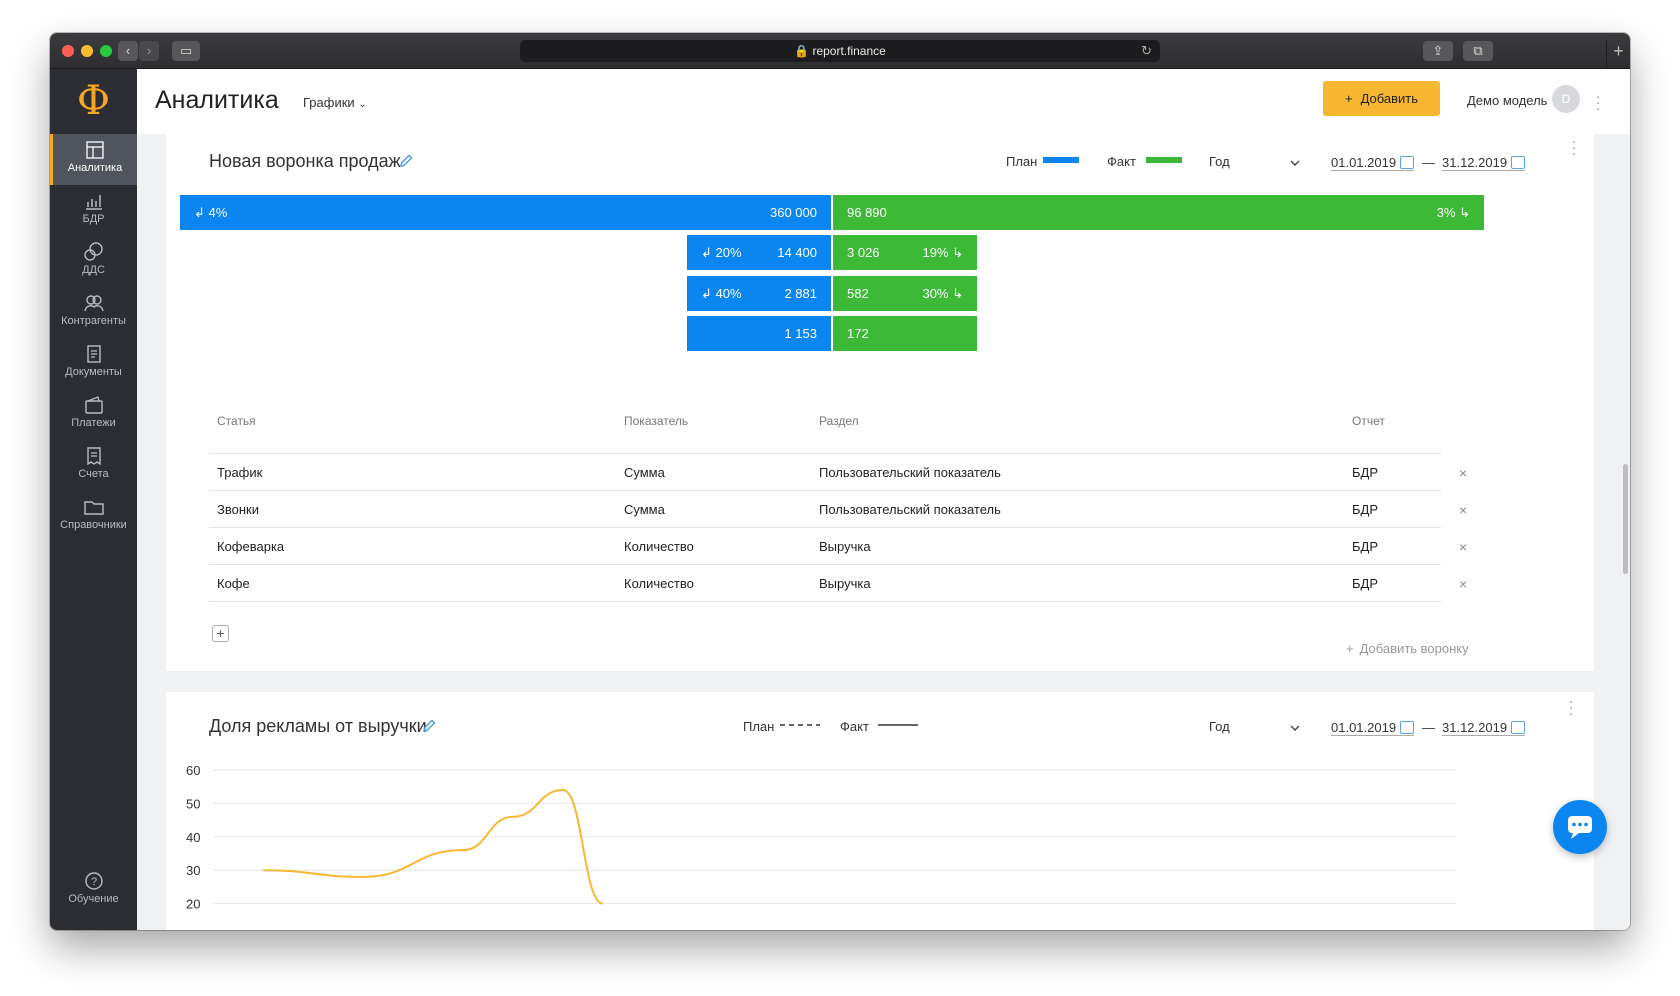  Describe the element at coordinates (93, 251) in the screenshot. I see `coins-icon` at that location.